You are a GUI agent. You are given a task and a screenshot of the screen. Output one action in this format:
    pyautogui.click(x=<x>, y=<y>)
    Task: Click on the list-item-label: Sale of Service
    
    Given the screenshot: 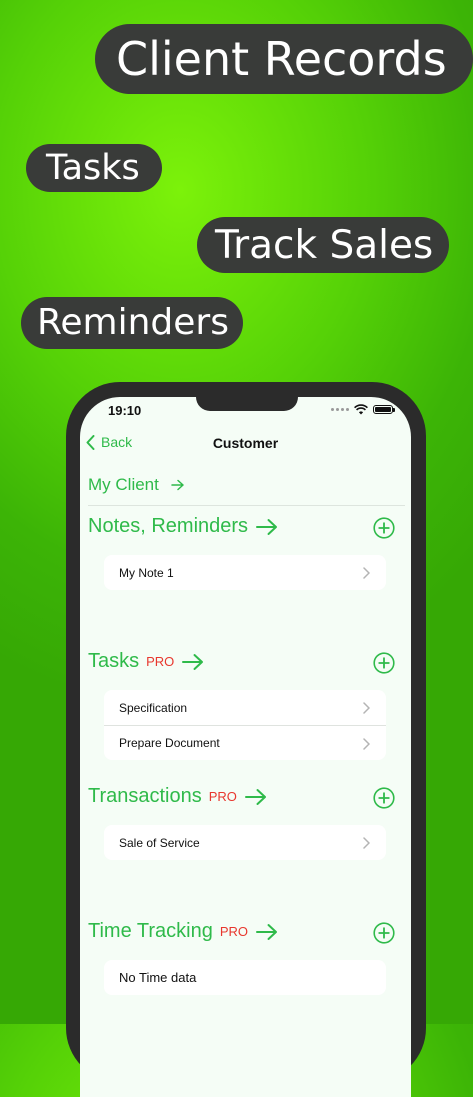 What is the action you would take?
    pyautogui.click(x=159, y=842)
    